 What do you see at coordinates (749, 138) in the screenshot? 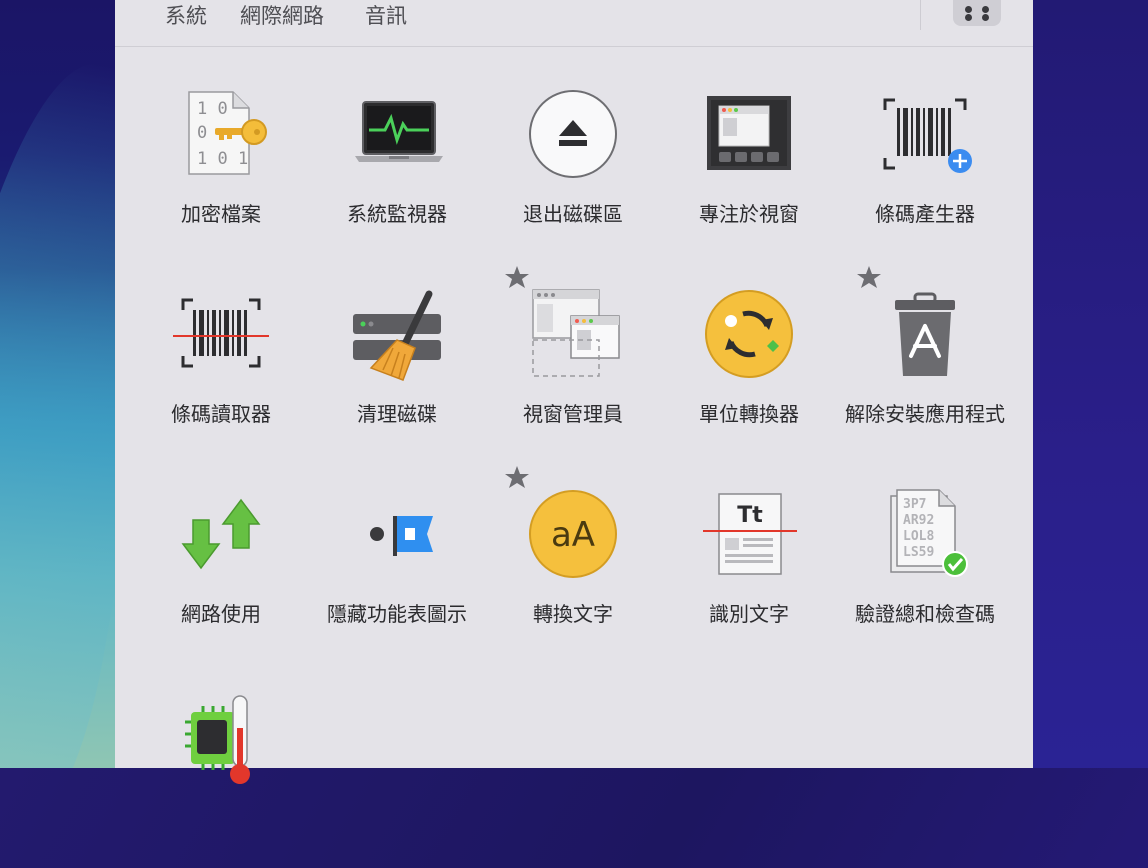
I see `focus-window-icon` at bounding box center [749, 138].